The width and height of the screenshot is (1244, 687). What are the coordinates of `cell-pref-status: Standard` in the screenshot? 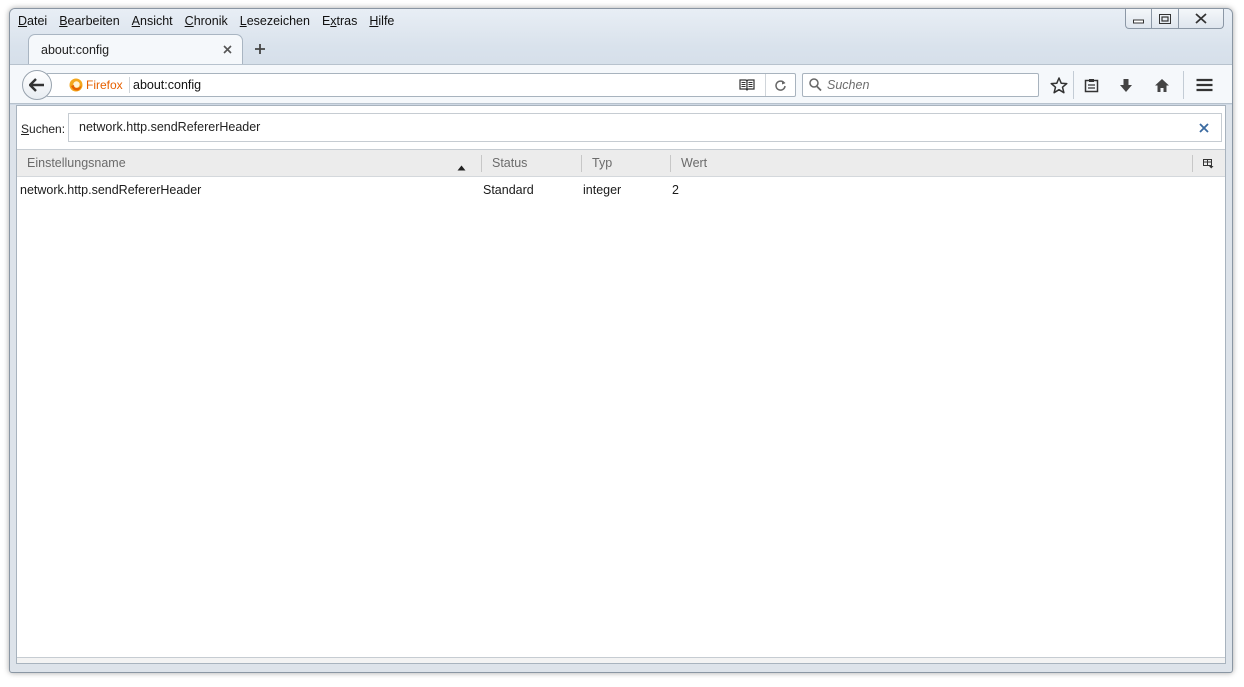 It's located at (508, 190).